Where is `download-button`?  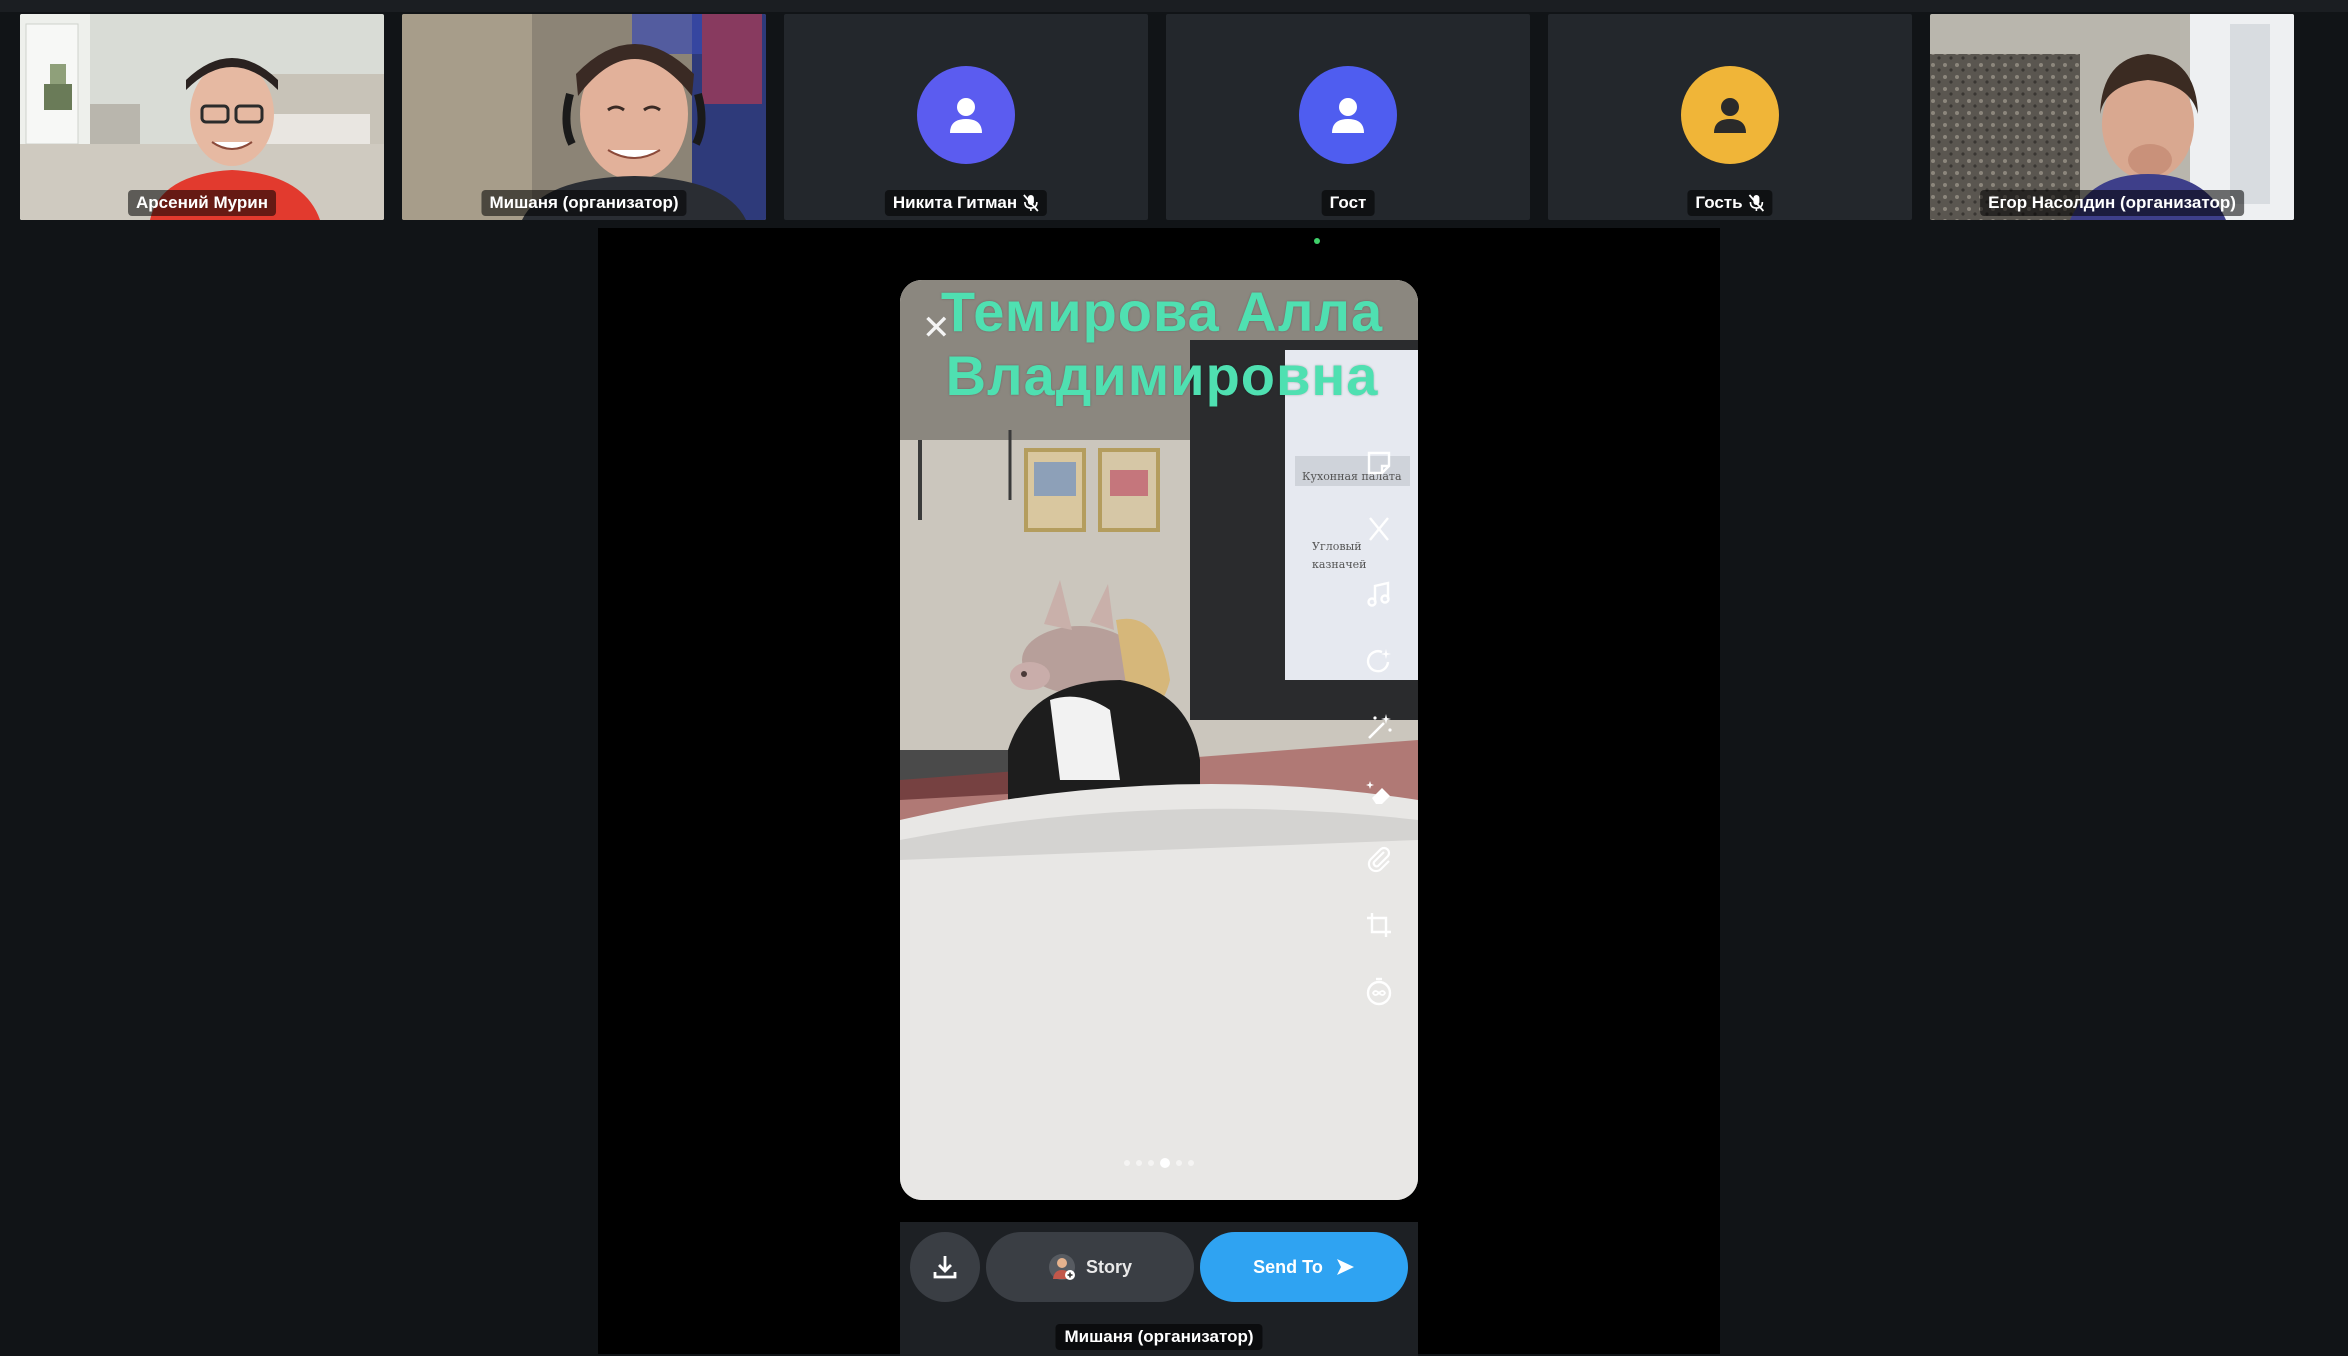
download-button is located at coordinates (945, 1267).